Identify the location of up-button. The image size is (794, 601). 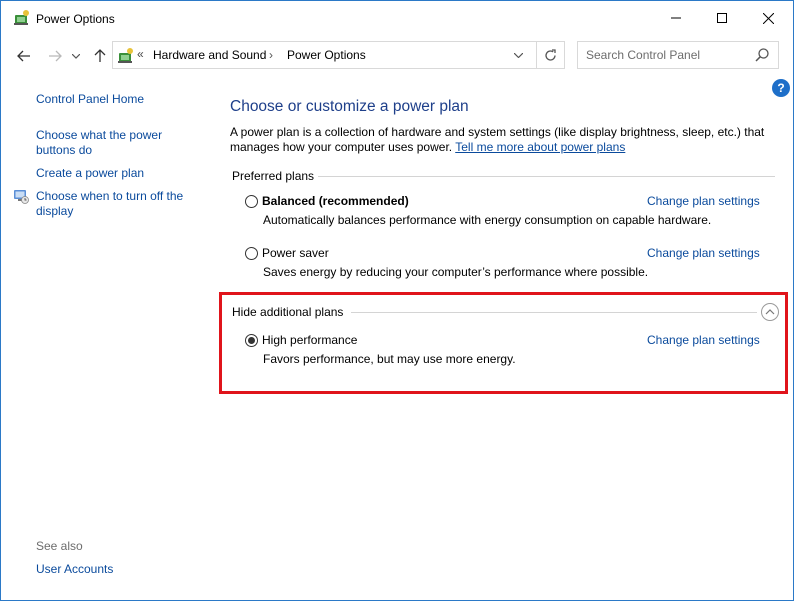
(100, 56).